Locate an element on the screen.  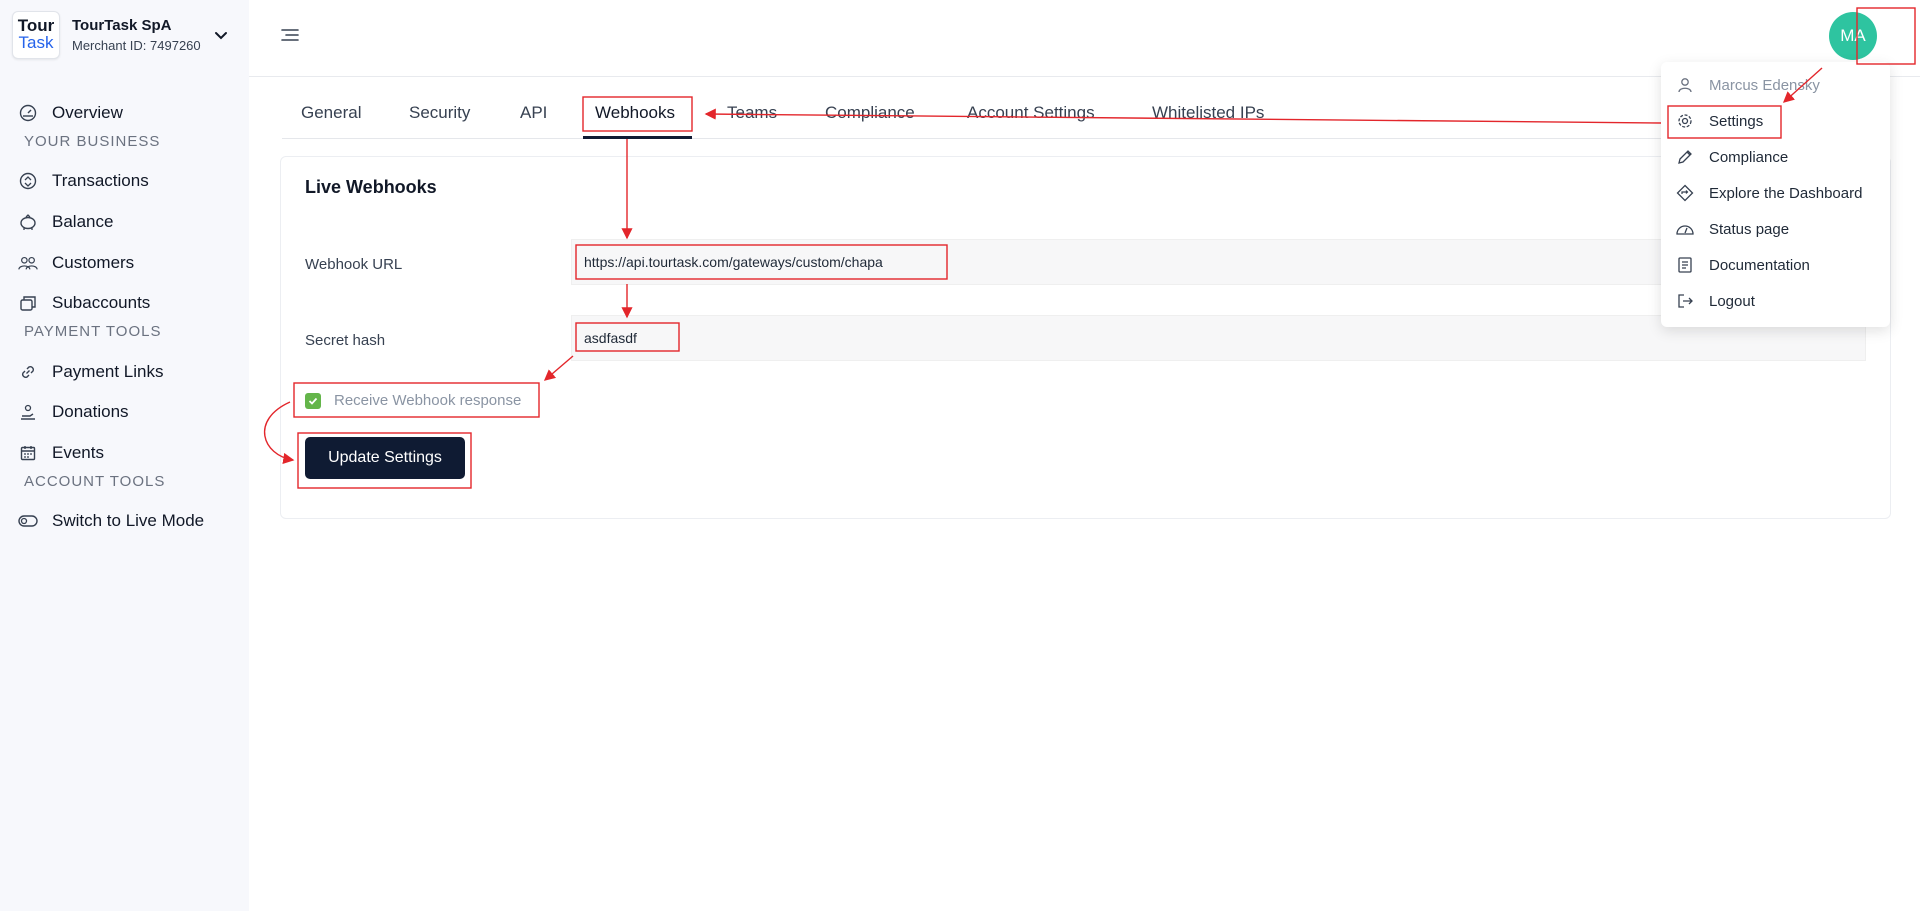
menu-item-explore-dashboard: Explore the Dashboard is located at coordinates (1768, 193).